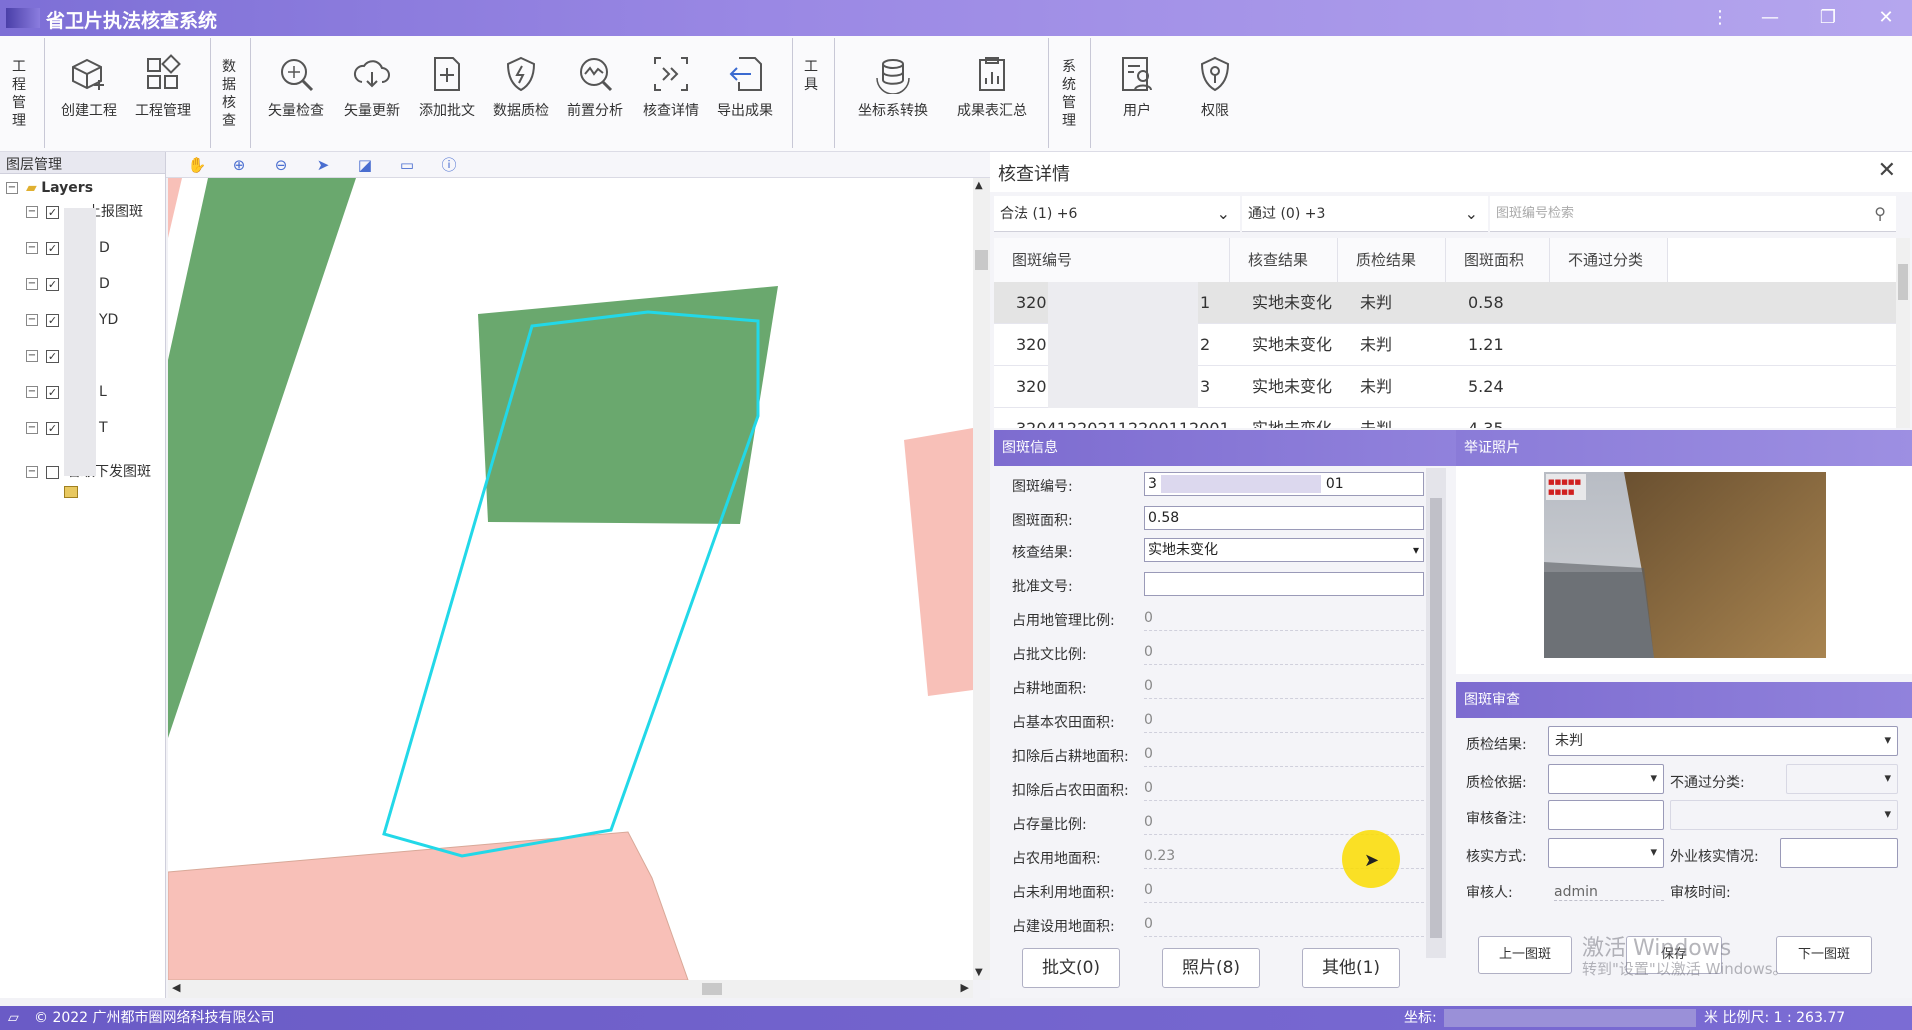 This screenshot has height=1030, width=1912. Describe the element at coordinates (1606, 779) in the screenshot. I see `qc-basis-select` at that location.